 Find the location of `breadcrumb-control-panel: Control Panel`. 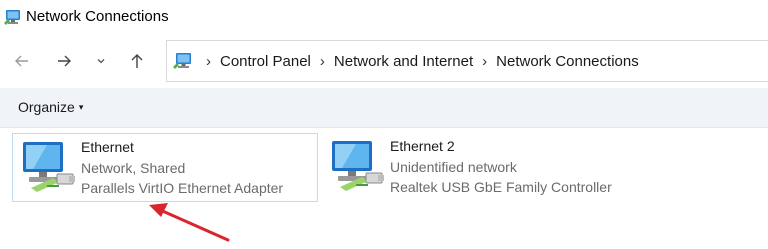

breadcrumb-control-panel: Control Panel is located at coordinates (265, 61).